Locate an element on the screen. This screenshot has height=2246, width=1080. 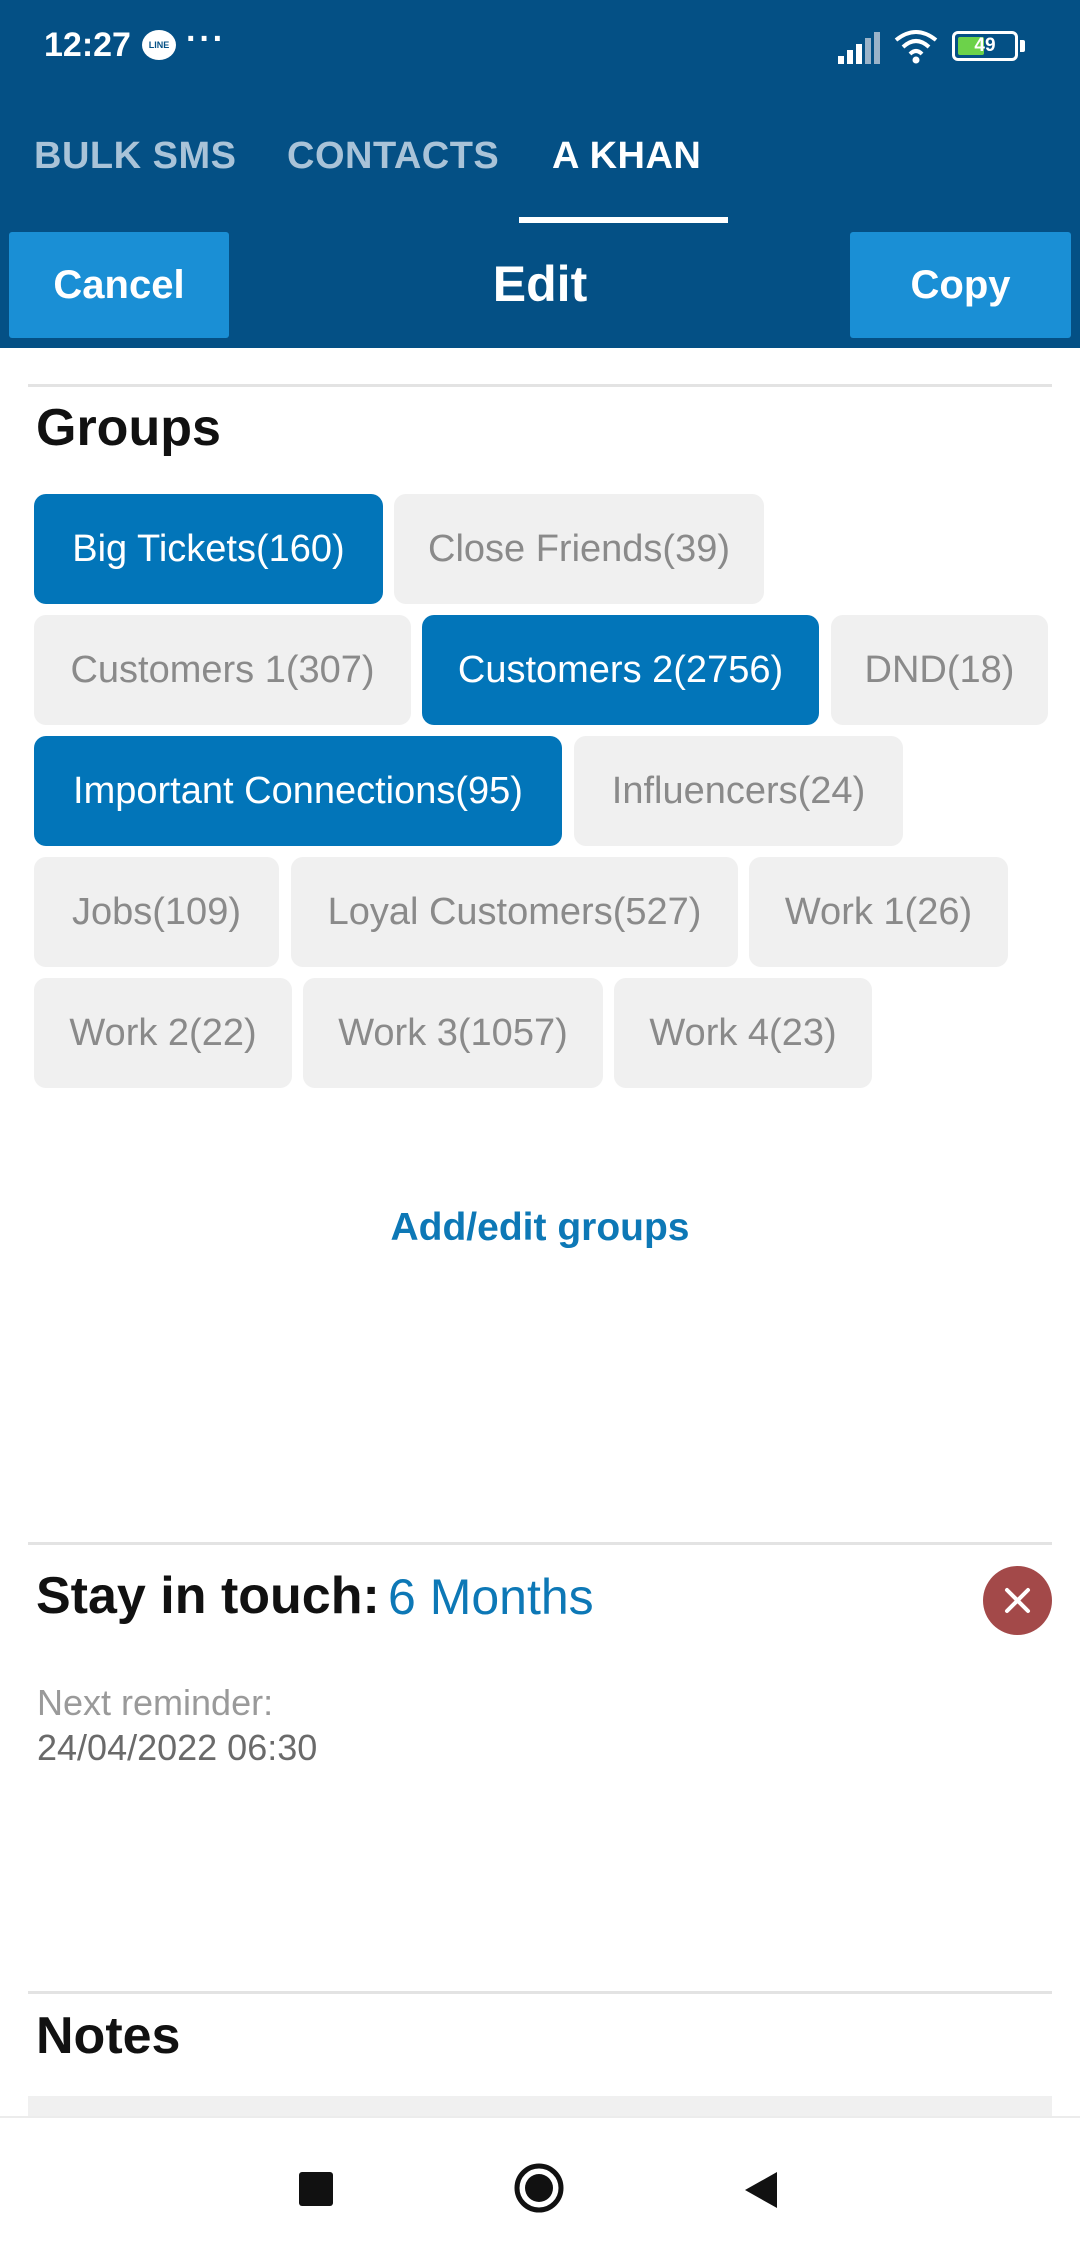
next-reminder-value: 24/04/2022 06:30 is located at coordinates (177, 1747).